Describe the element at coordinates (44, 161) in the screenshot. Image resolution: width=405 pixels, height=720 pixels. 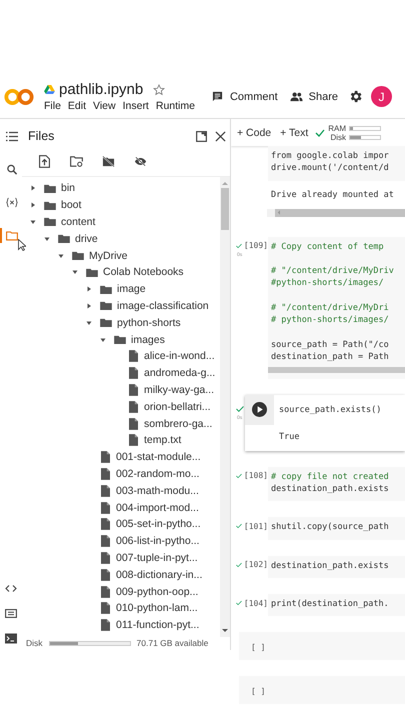
I see `upload-icon` at that location.